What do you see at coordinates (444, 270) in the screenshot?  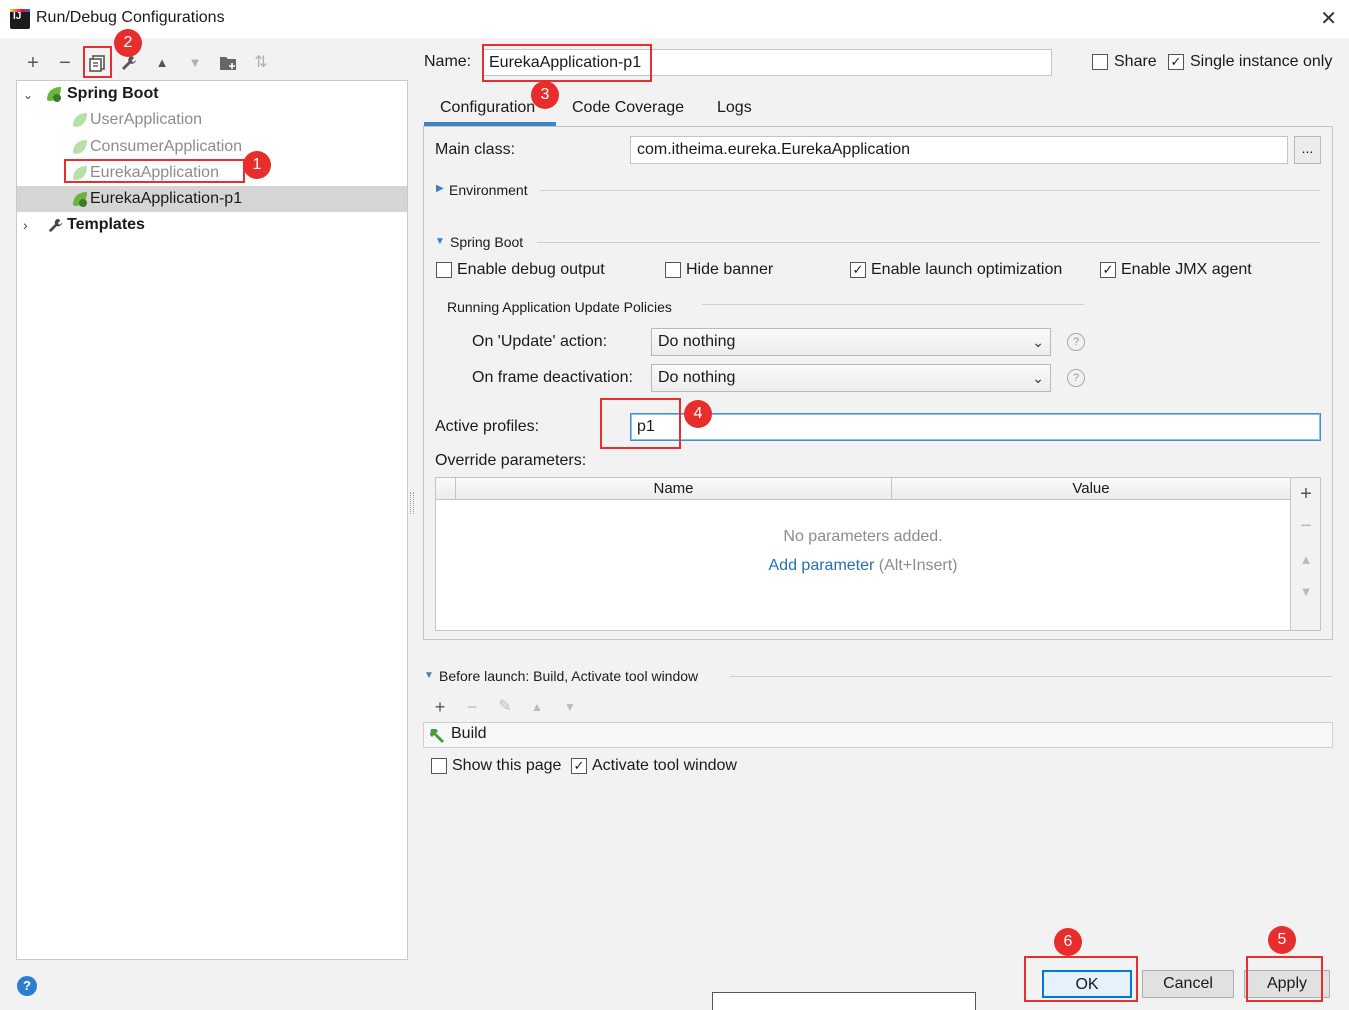 I see `enable-debug-output-checkbox` at bounding box center [444, 270].